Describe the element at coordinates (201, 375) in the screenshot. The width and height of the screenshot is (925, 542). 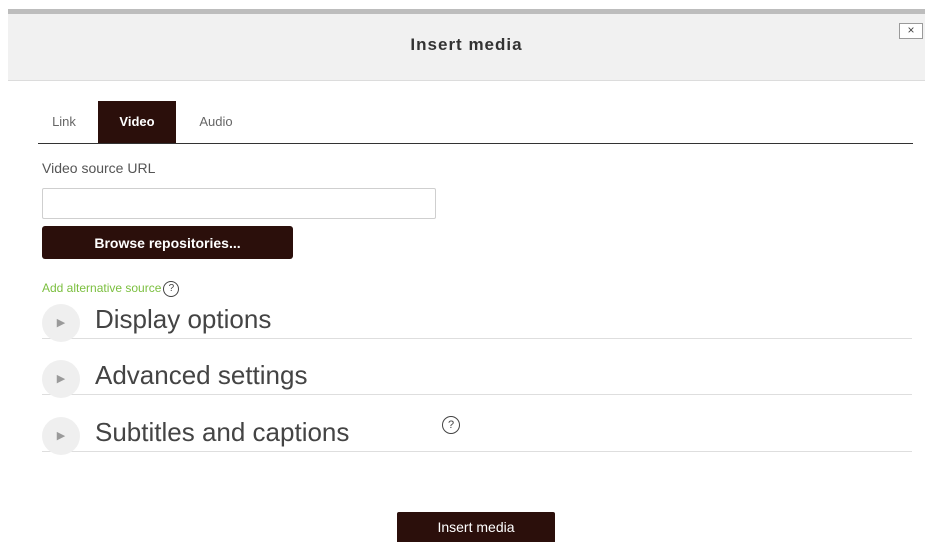
I see `section-title: Advanced settings` at that location.